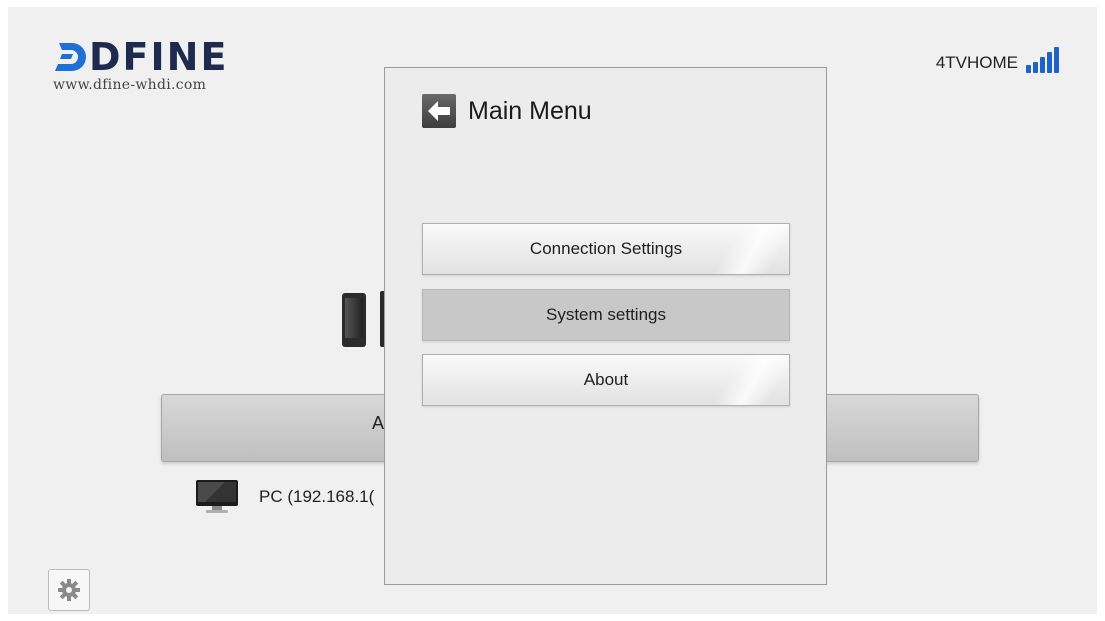  I want to click on dialog-header: Main Menu, so click(507, 111).